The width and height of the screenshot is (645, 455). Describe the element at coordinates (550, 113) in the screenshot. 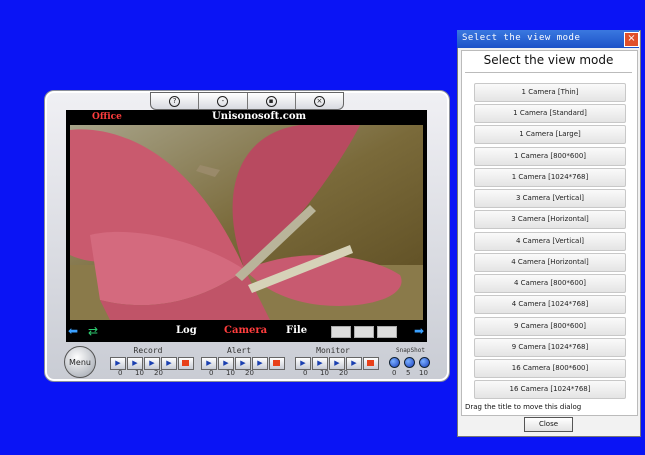

I see `view-mode-option: 1 Camera [Standard]` at that location.